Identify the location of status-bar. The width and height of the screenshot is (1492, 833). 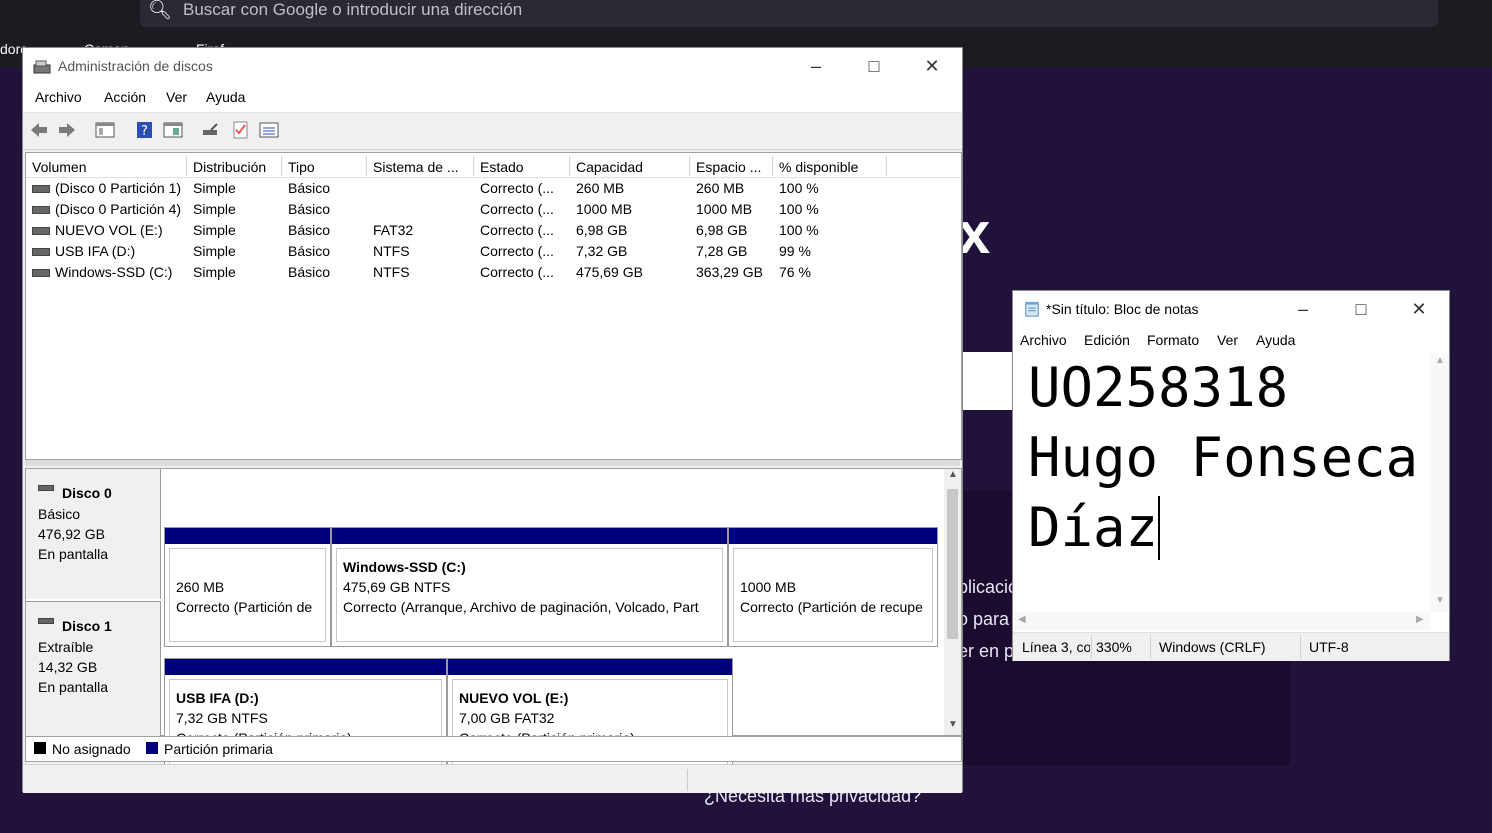
(492, 778).